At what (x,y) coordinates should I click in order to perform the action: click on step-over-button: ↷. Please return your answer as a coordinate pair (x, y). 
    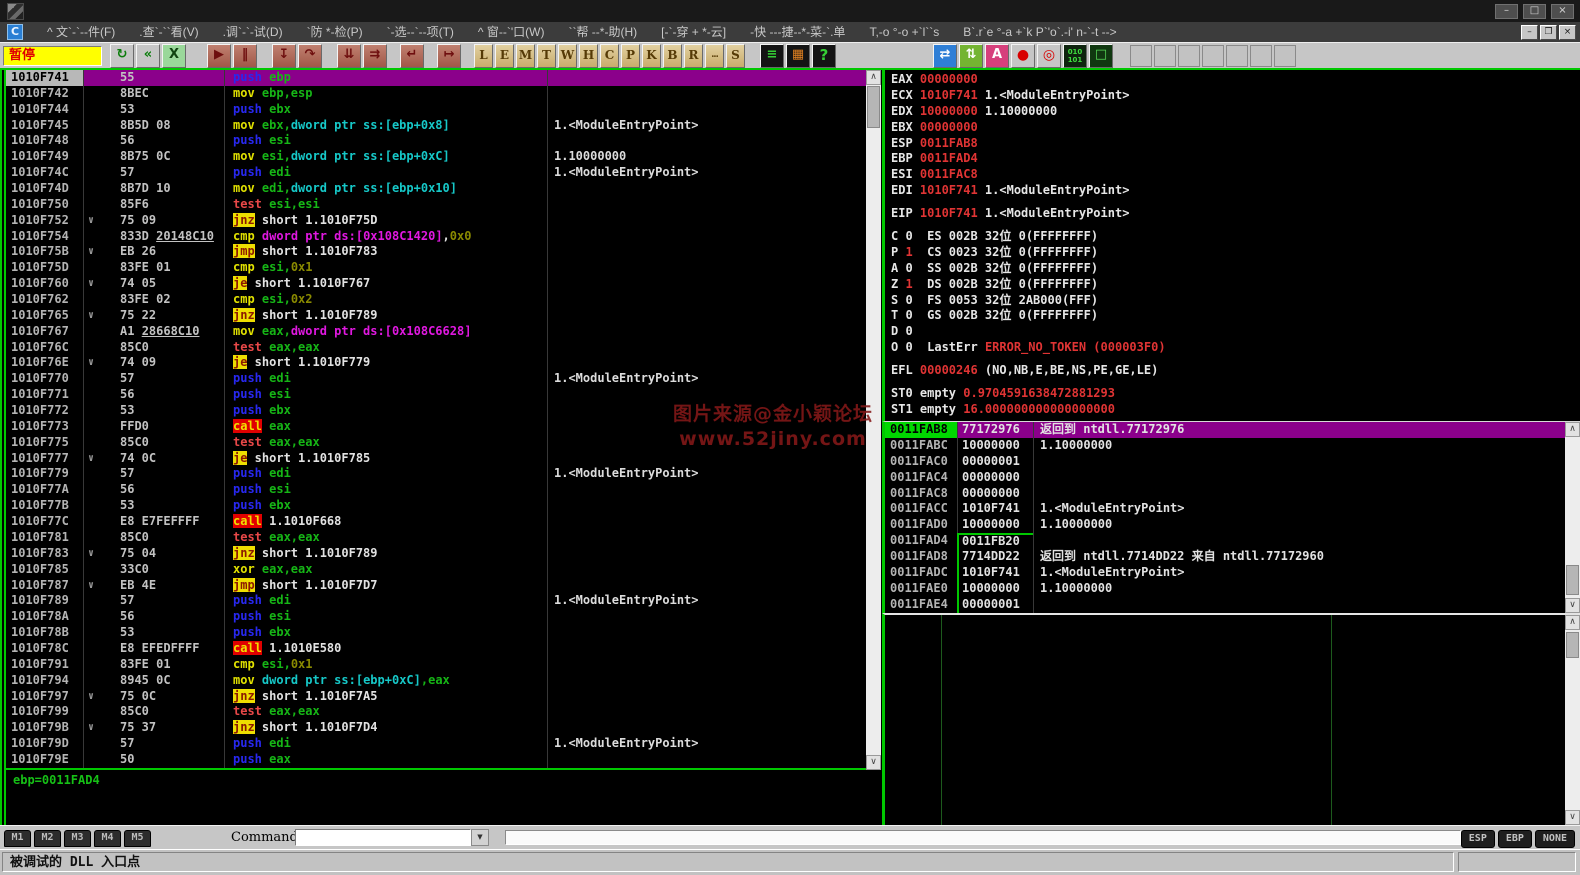
    Looking at the image, I should click on (310, 56).